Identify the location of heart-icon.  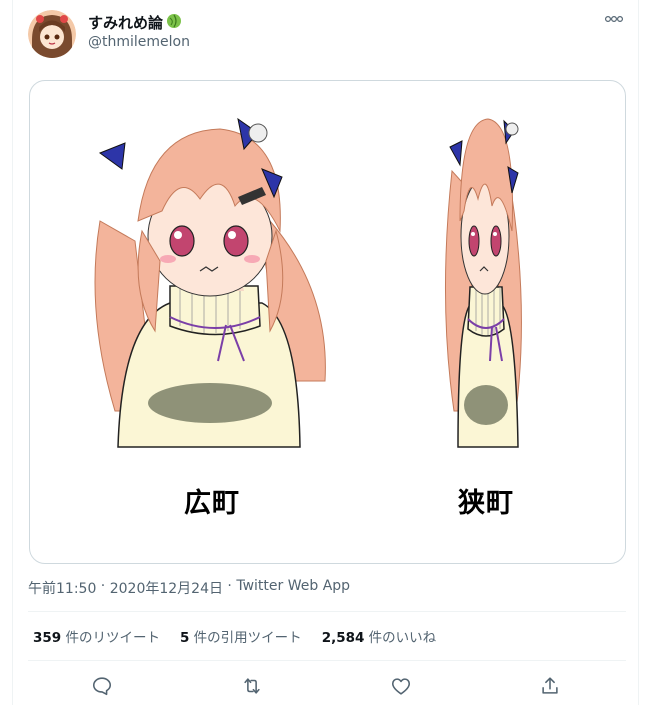
(401, 686).